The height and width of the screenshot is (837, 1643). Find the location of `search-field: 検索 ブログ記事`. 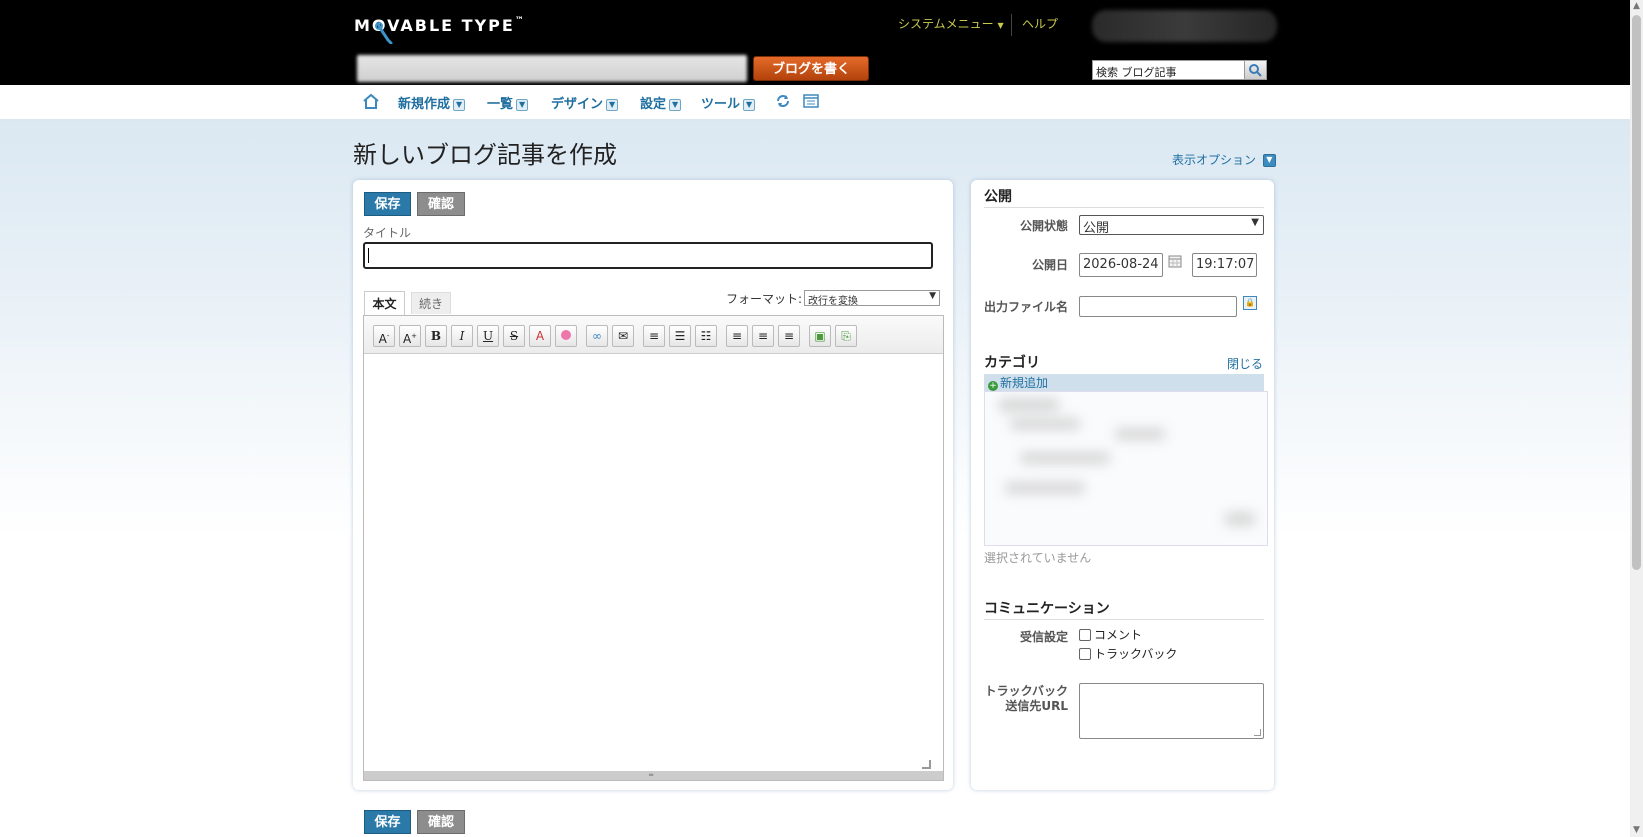

search-field: 検索 ブログ記事 is located at coordinates (1179, 70).